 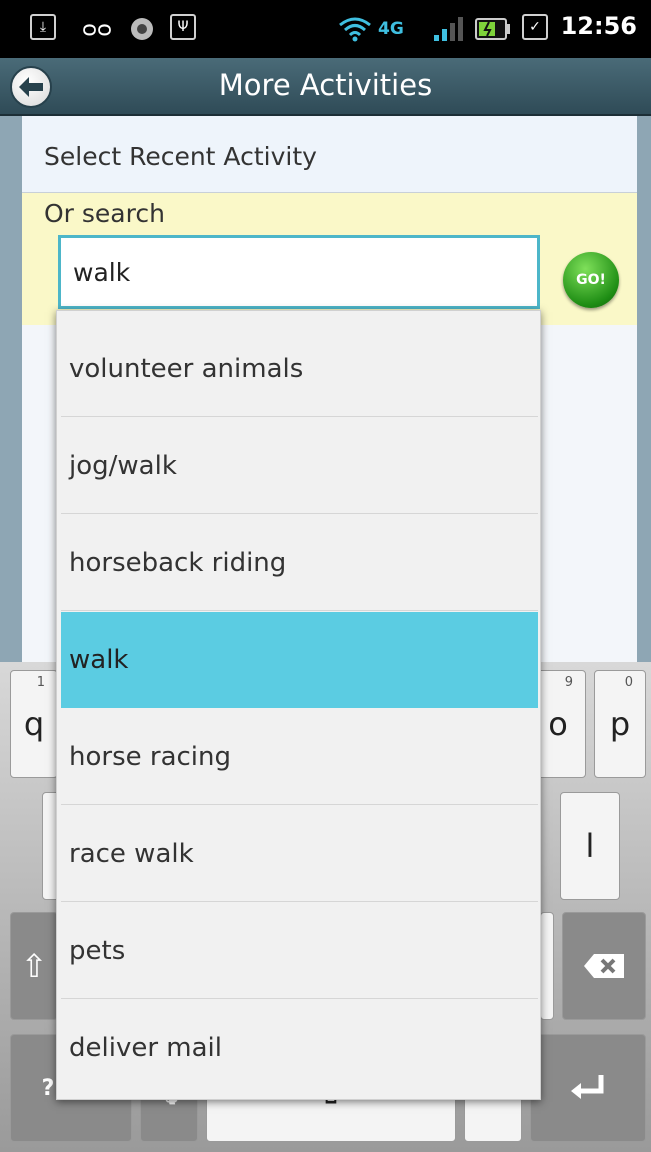 What do you see at coordinates (299, 854) in the screenshot?
I see `list-item: race walk` at bounding box center [299, 854].